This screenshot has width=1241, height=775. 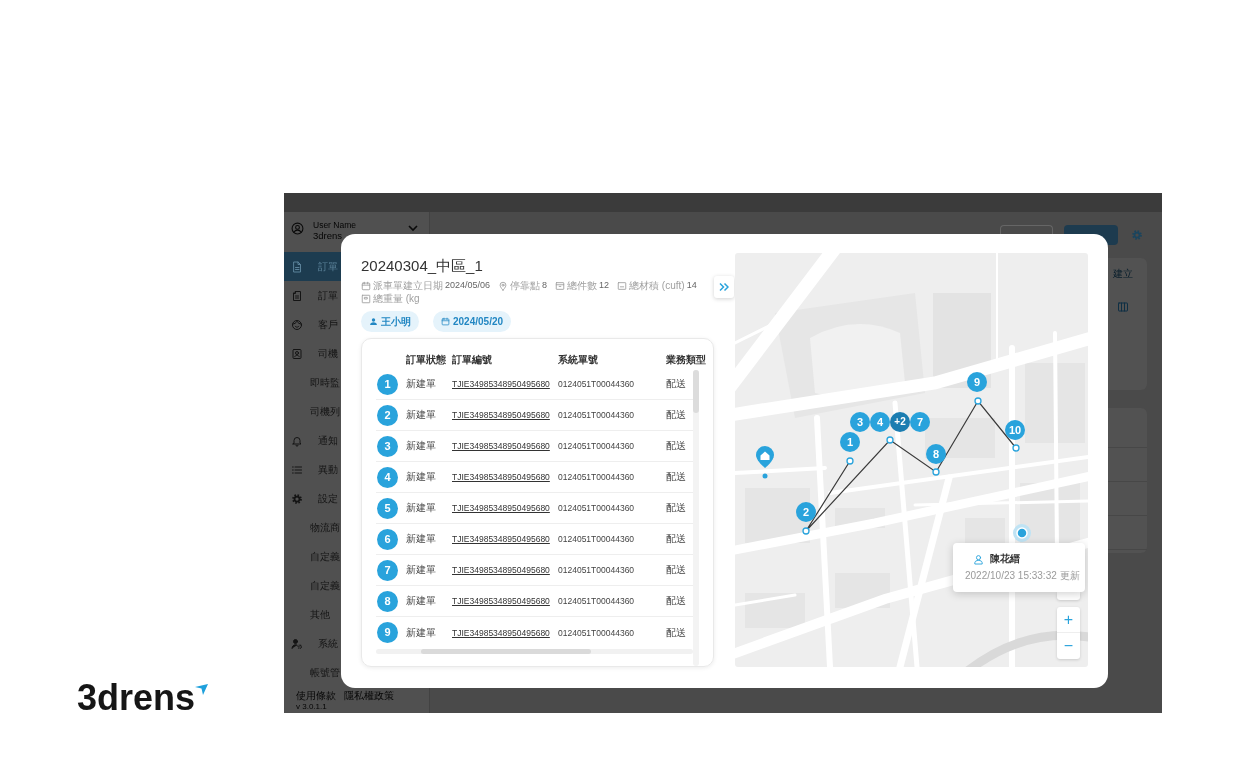 What do you see at coordinates (297, 440) in the screenshot?
I see `bell-icon` at bounding box center [297, 440].